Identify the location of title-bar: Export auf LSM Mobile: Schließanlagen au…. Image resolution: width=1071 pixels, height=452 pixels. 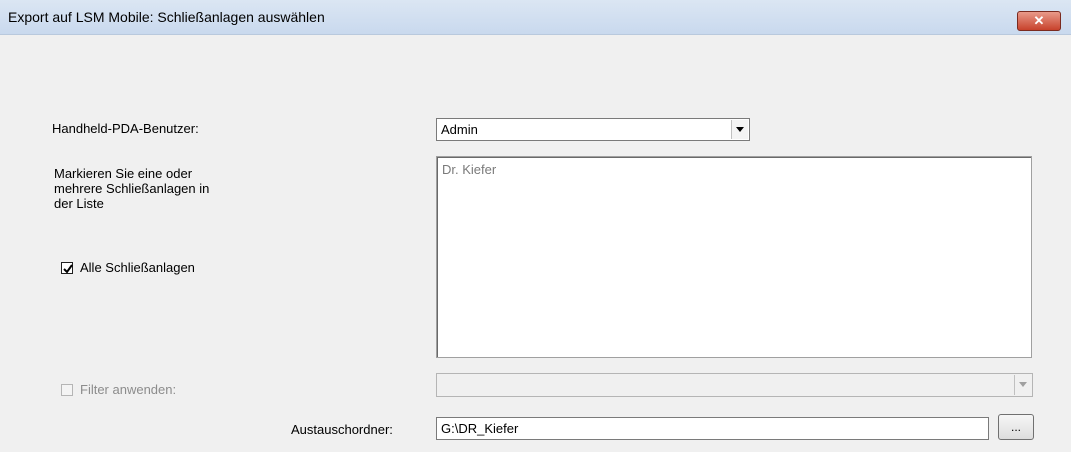
(535, 17).